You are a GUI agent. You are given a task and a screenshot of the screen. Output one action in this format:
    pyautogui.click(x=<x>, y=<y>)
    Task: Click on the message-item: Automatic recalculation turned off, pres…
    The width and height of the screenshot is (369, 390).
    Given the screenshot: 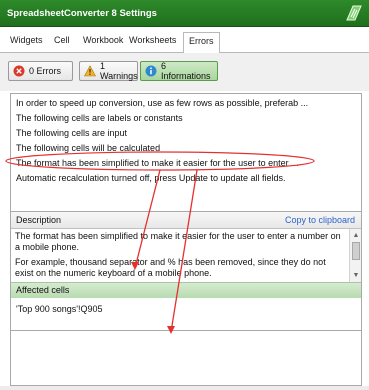 What is the action you would take?
    pyautogui.click(x=151, y=178)
    